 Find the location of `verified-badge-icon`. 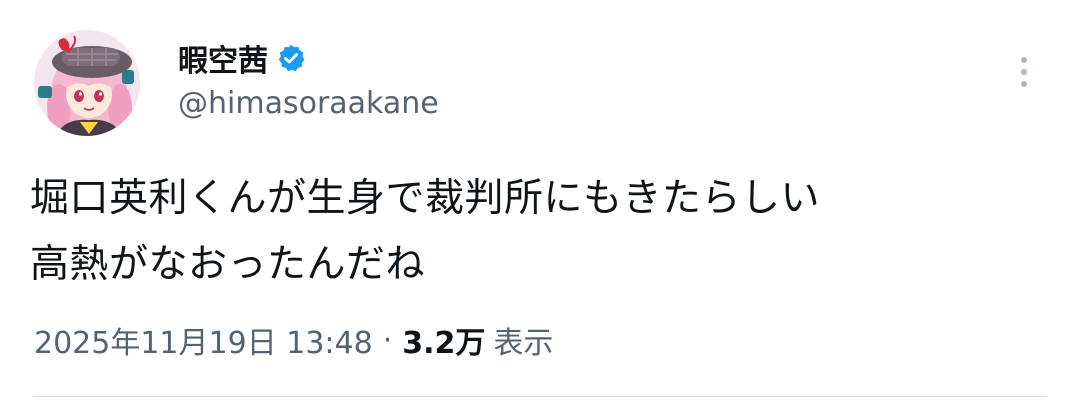

verified-badge-icon is located at coordinates (291, 58).